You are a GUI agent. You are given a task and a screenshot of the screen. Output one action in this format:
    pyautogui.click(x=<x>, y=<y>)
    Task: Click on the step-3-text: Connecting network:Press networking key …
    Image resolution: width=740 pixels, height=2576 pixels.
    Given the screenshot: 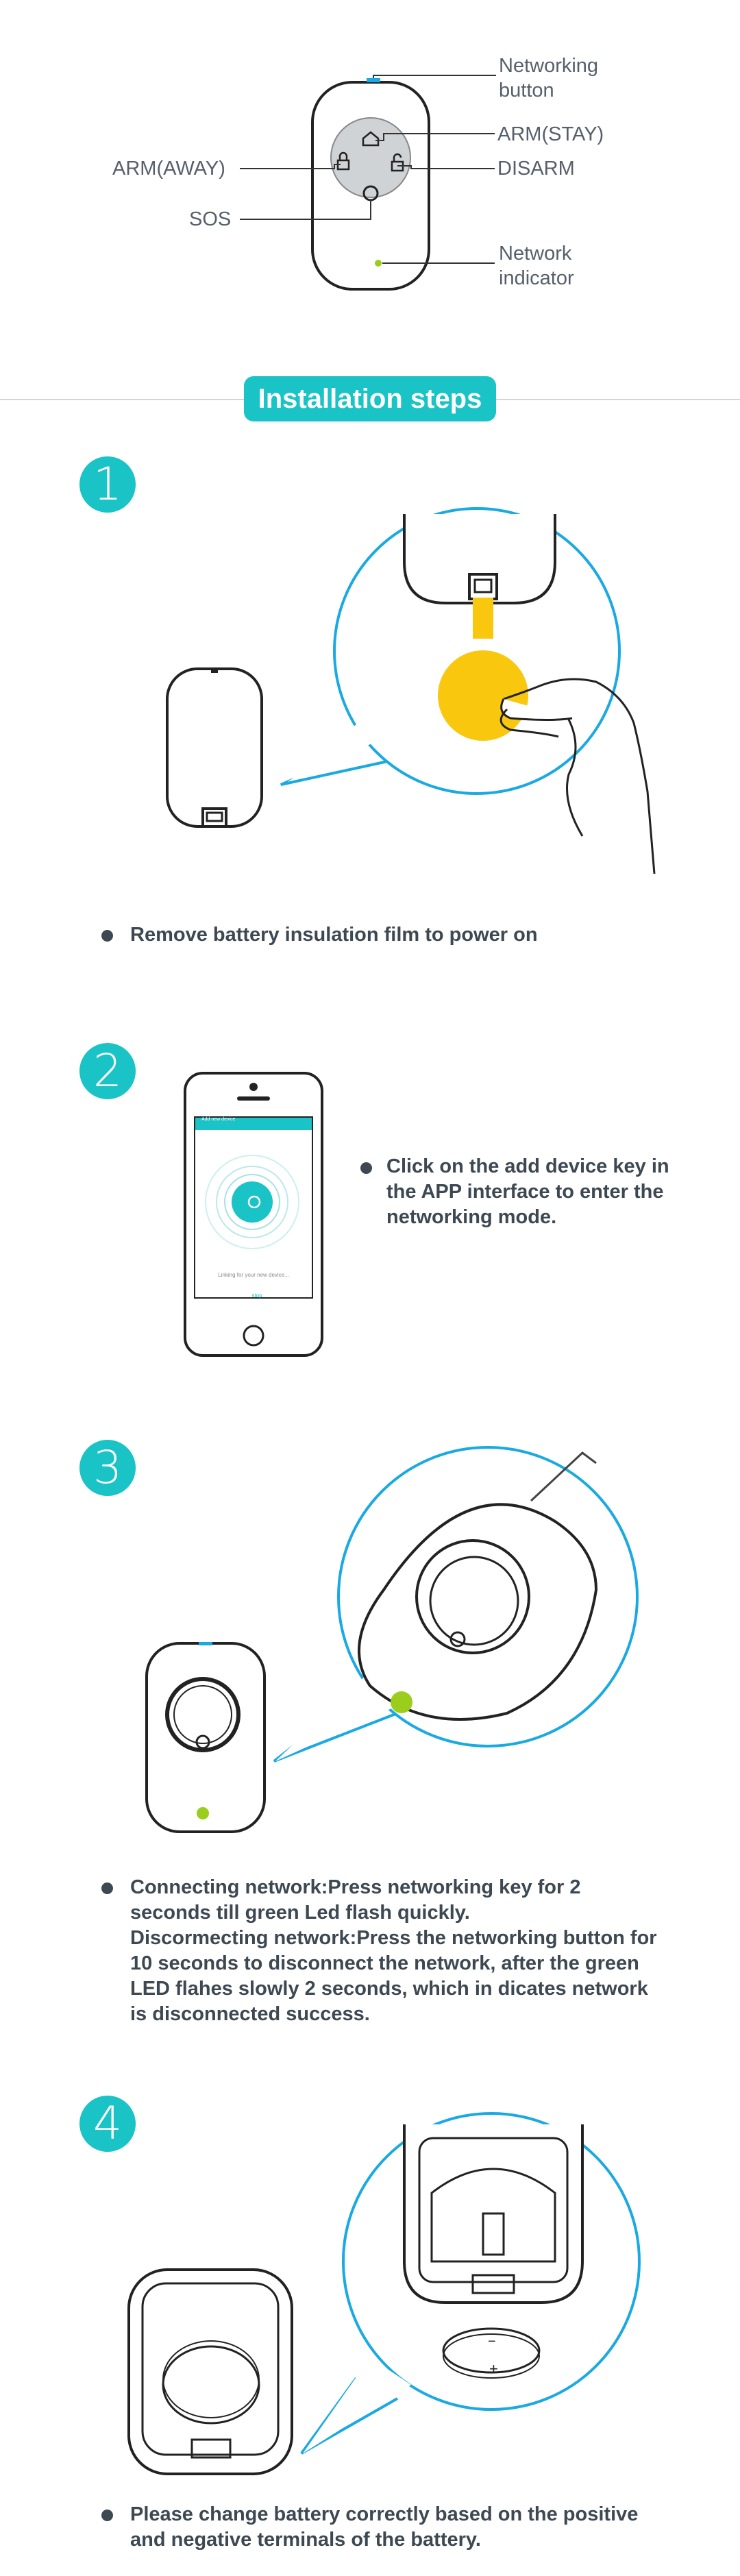 What is the action you would take?
    pyautogui.click(x=393, y=1951)
    